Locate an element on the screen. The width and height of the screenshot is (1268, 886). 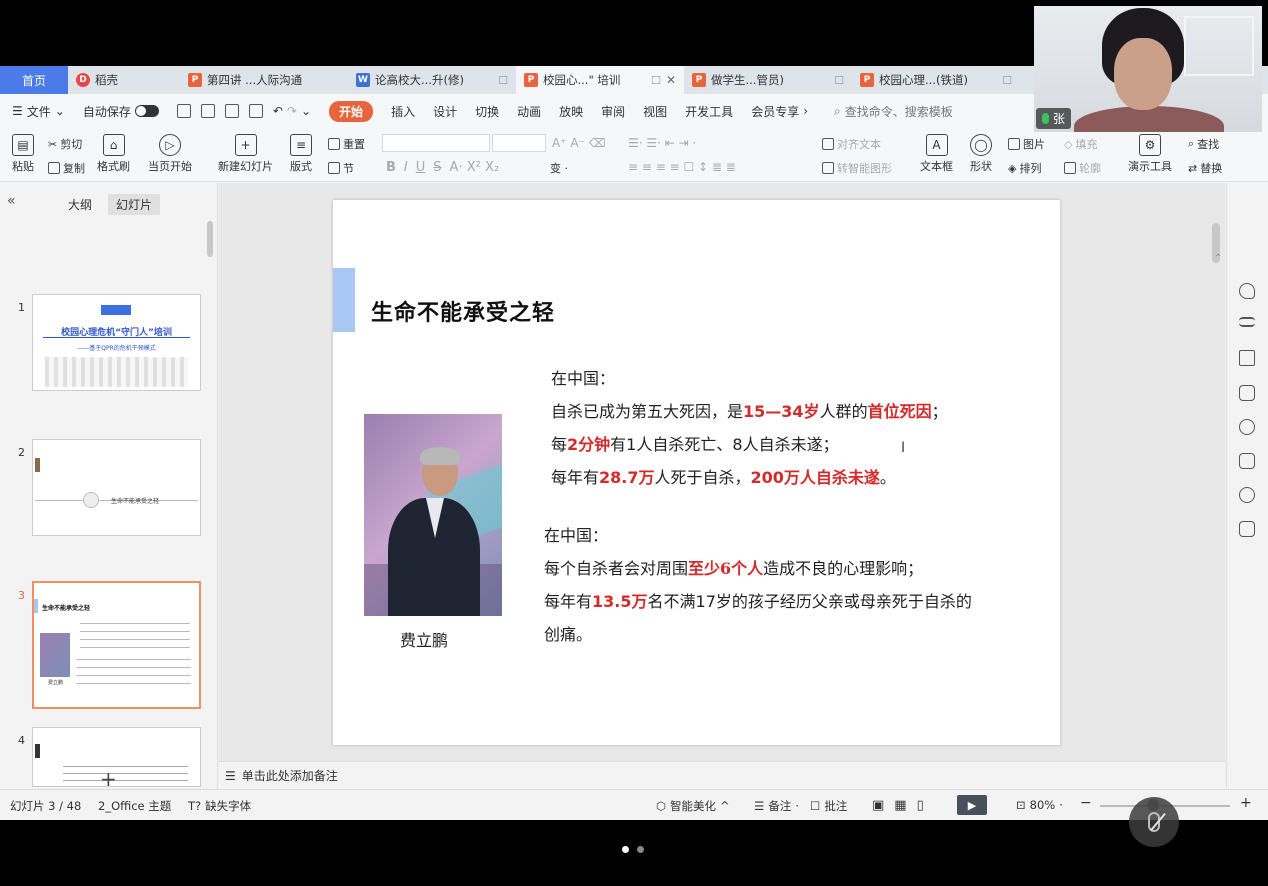
view-buttons: ▣ ▦ ▯ is located at coordinates (898, 805).